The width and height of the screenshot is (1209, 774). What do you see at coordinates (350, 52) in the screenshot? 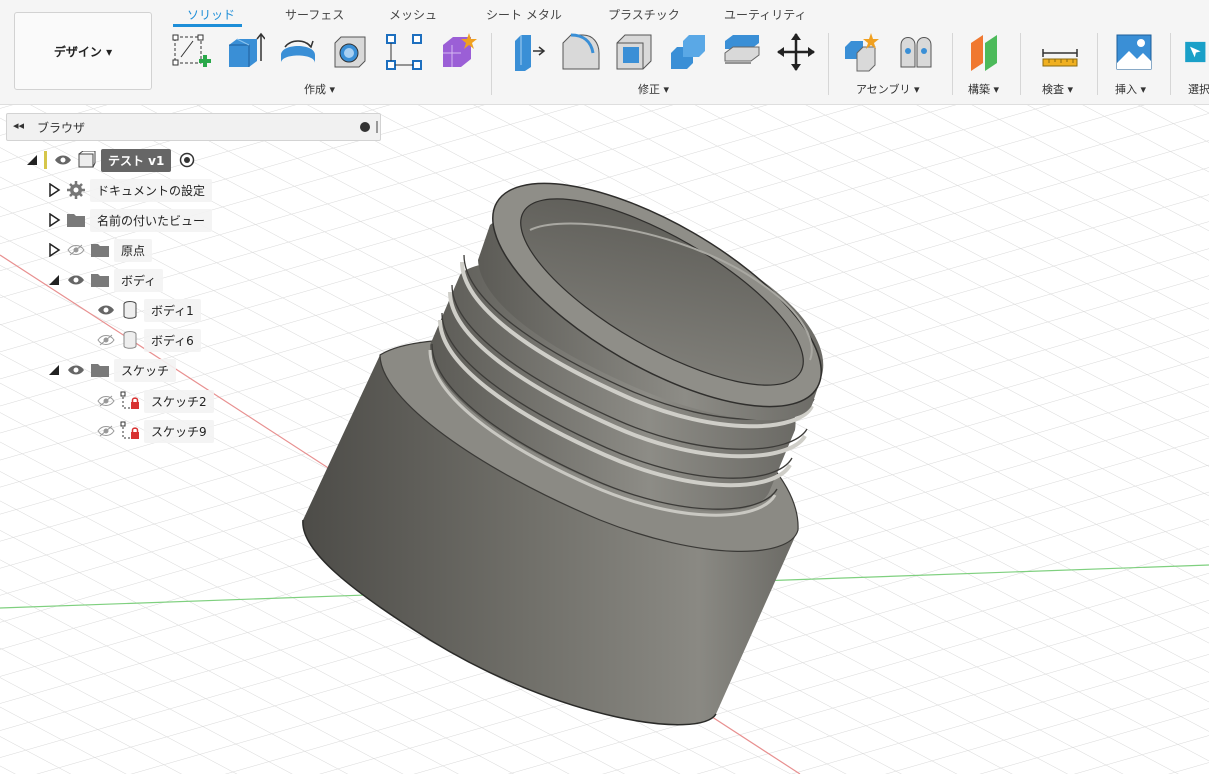
I see `hole-icon` at bounding box center [350, 52].